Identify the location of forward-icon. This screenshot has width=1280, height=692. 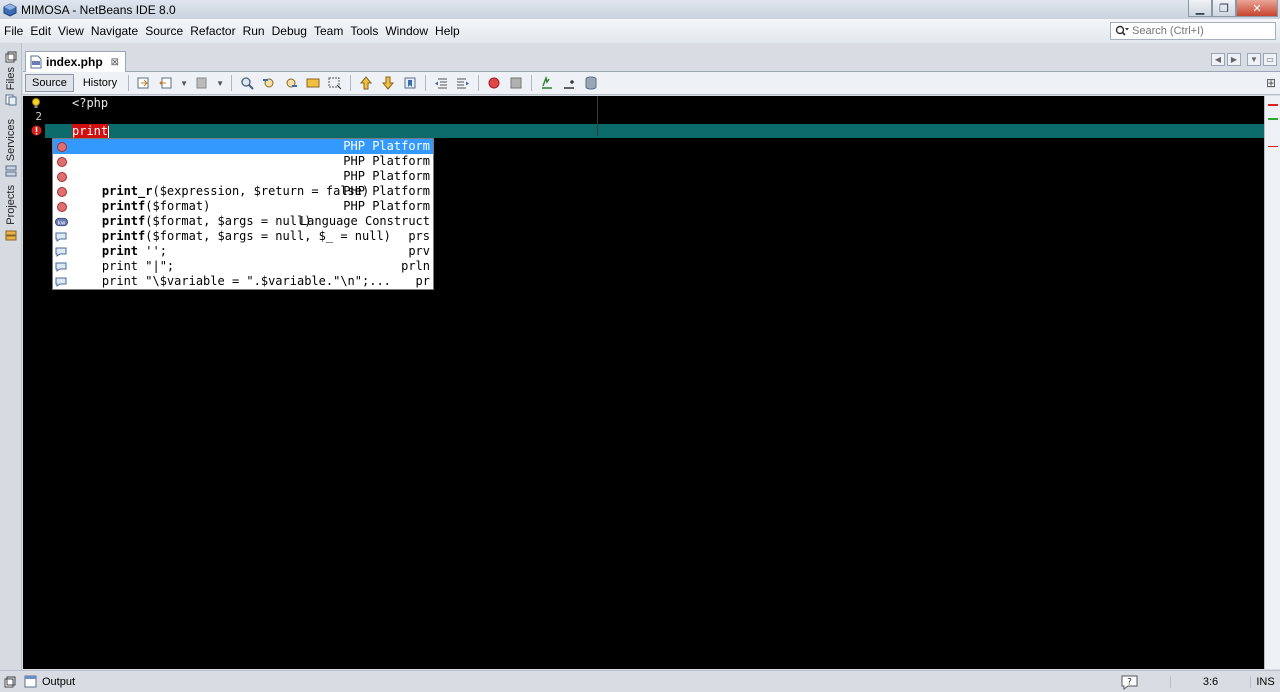
(202, 83).